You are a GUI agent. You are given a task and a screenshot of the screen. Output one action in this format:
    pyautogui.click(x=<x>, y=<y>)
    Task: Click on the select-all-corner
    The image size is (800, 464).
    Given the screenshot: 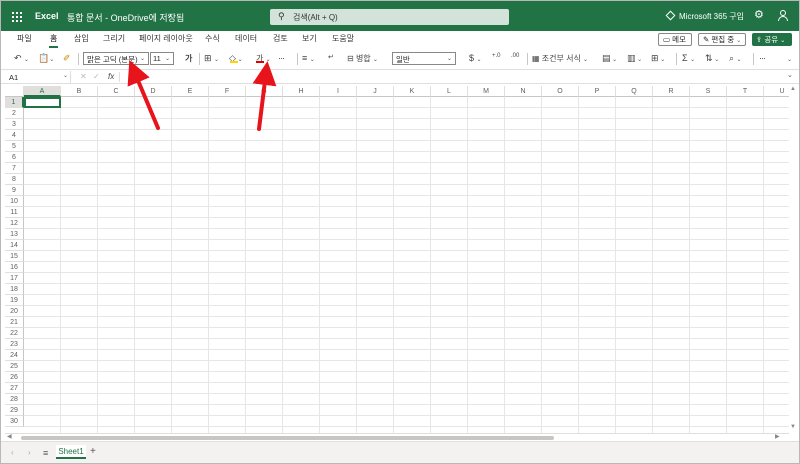 What is the action you would take?
    pyautogui.click(x=14, y=91)
    